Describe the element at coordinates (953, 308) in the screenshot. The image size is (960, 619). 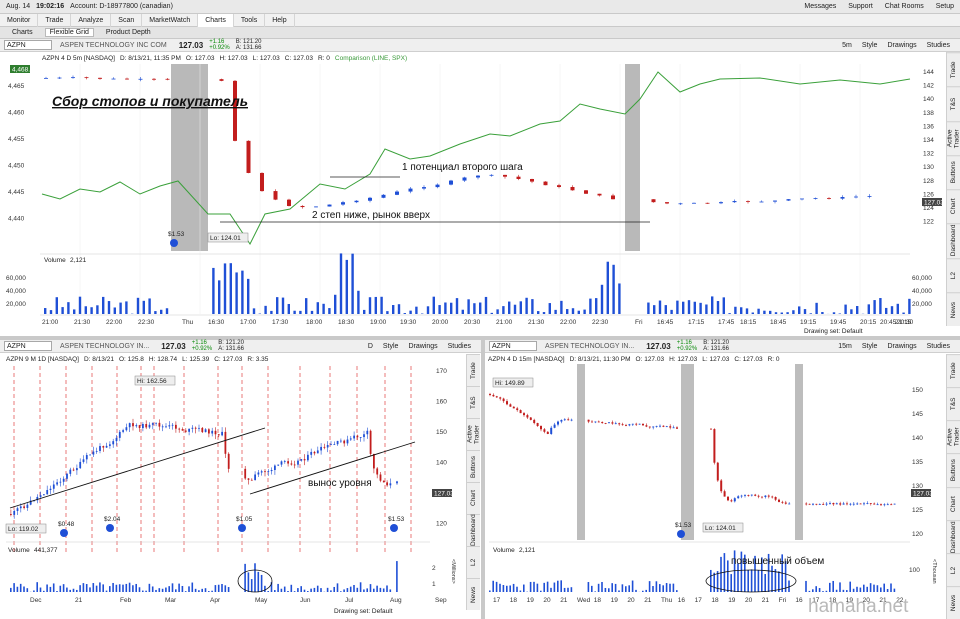
I see `side-top-tab-news: News` at that location.